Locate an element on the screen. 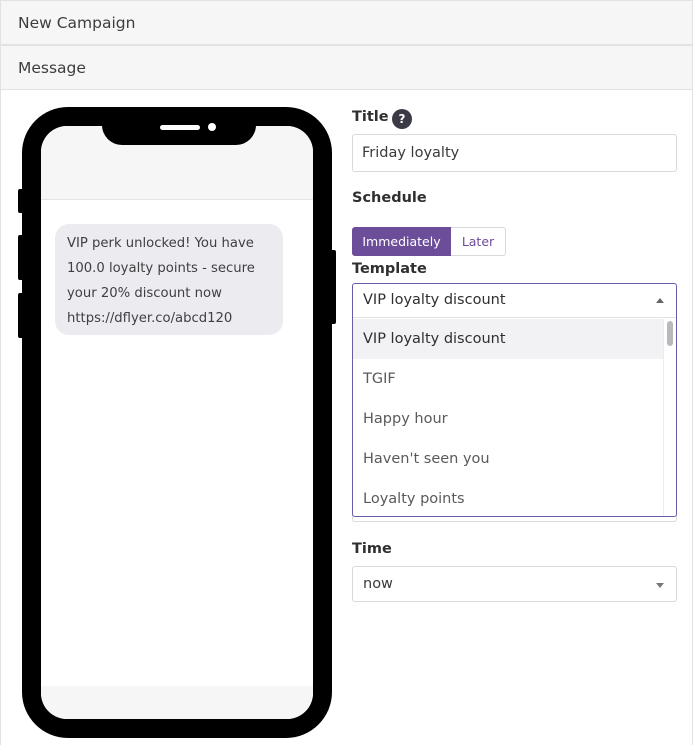 The image size is (693, 745). template-selected-text: VIP loyalty discount is located at coordinates (434, 300).